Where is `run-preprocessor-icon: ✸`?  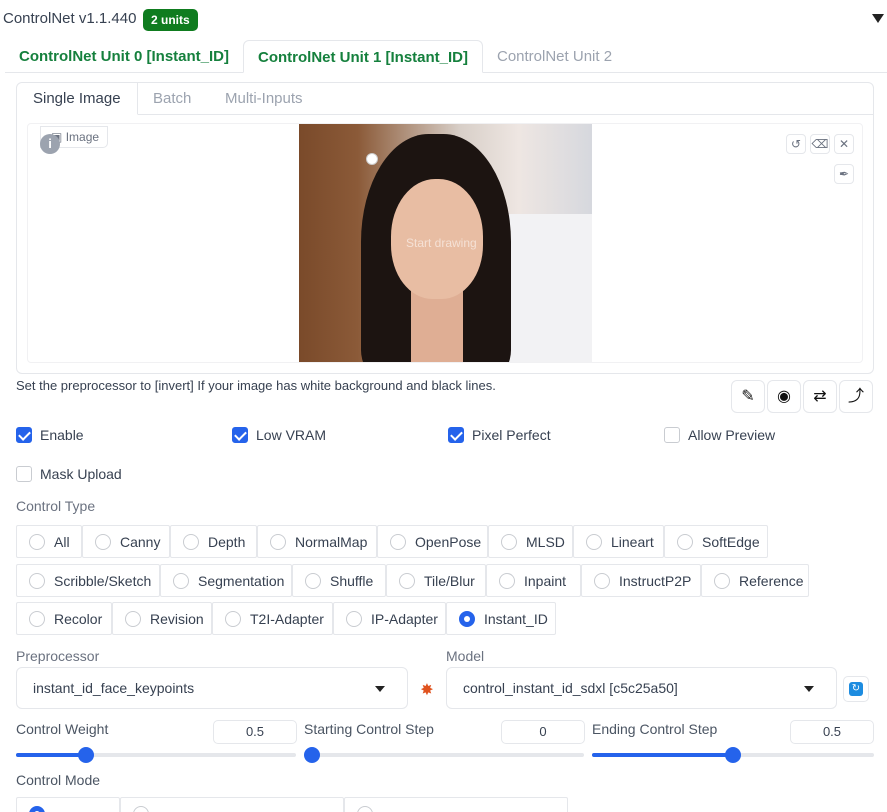
run-preprocessor-icon: ✸ is located at coordinates (427, 690).